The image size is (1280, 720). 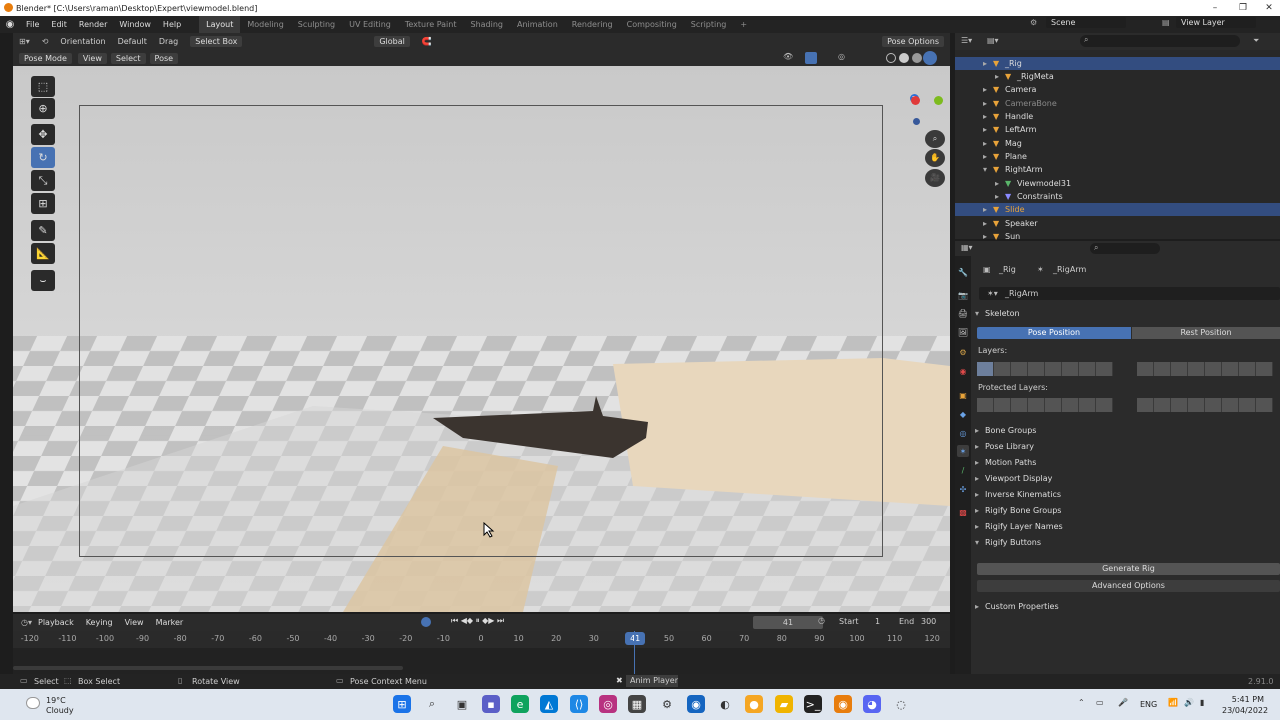 I want to click on texture-tab-icon: ▩, so click(x=963, y=512).